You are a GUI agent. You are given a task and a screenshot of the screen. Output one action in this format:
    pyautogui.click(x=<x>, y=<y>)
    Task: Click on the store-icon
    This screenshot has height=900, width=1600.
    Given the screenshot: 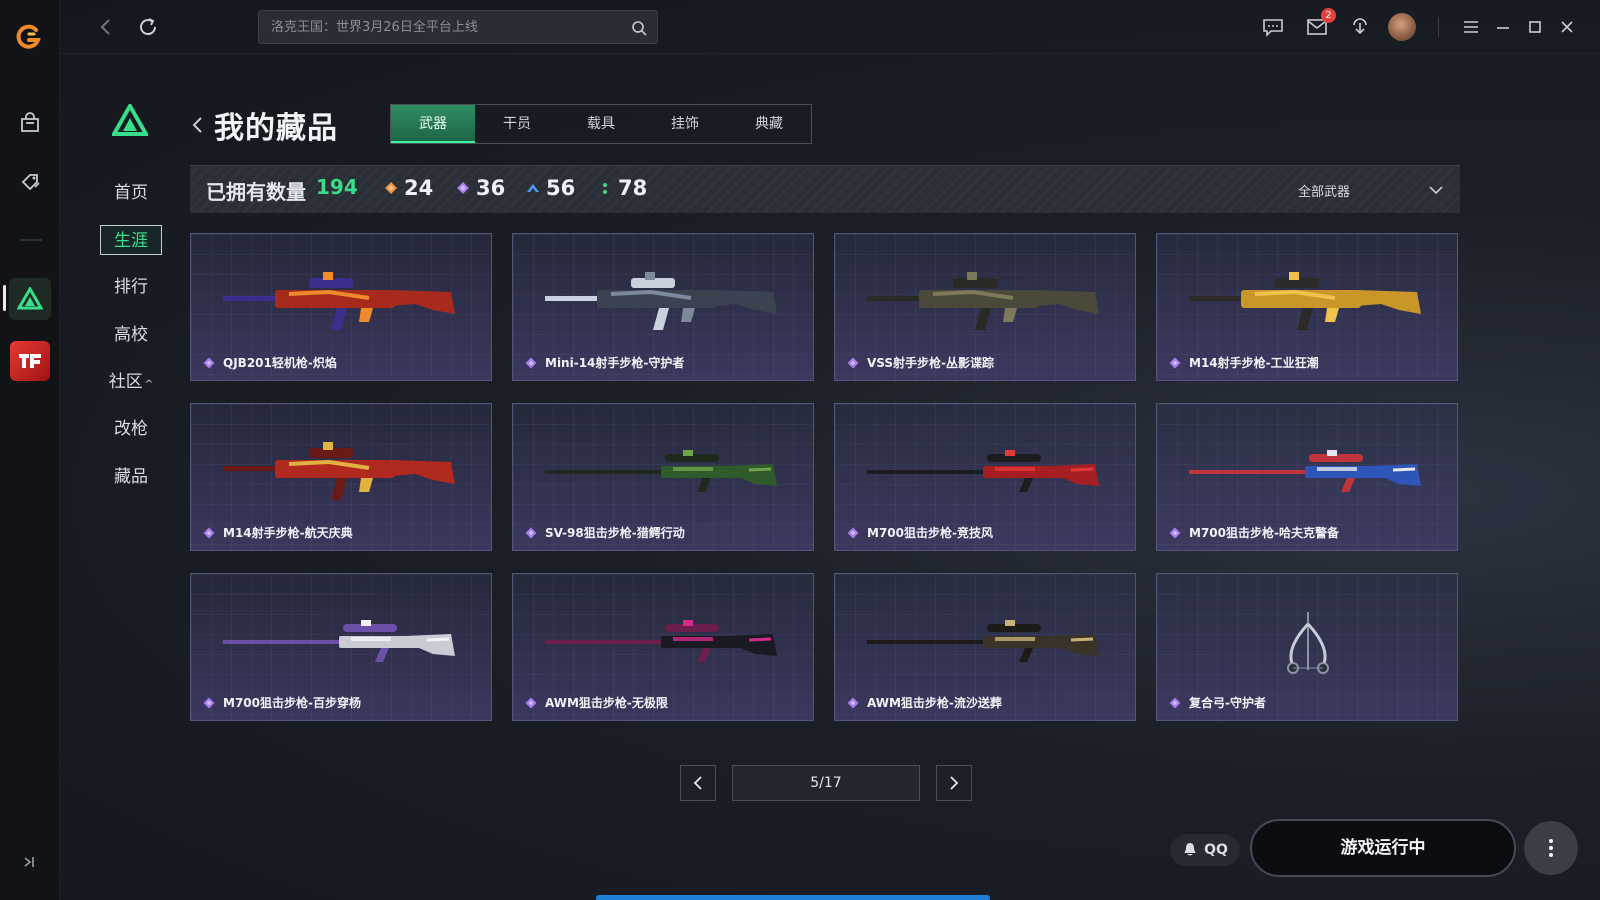 What is the action you would take?
    pyautogui.click(x=30, y=123)
    